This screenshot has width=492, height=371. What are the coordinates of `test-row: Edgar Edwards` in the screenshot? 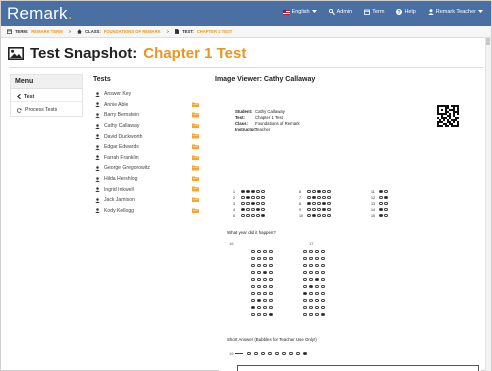 It's located at (149, 147).